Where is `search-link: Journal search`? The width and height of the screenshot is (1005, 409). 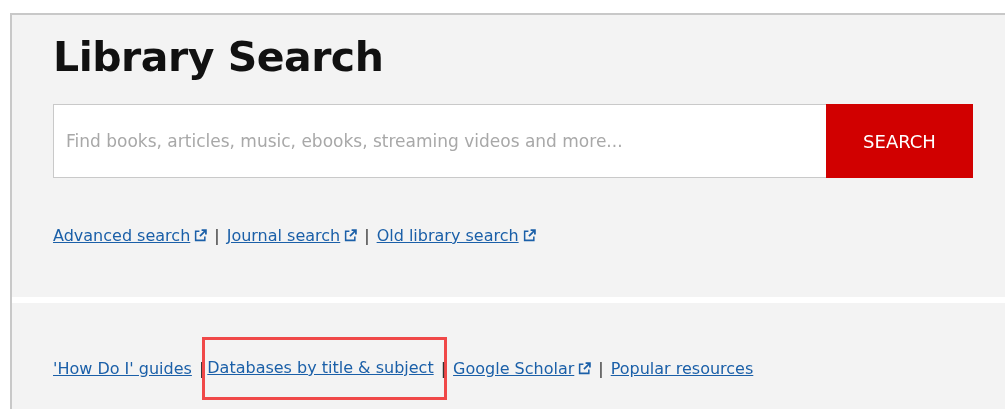 search-link: Journal search is located at coordinates (292, 235).